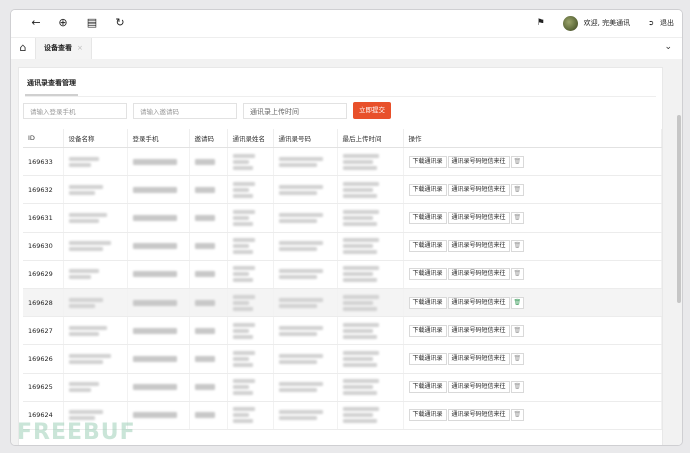 This screenshot has height=453, width=690. I want to click on tab-device-view: 设备查看 ×, so click(63, 48).